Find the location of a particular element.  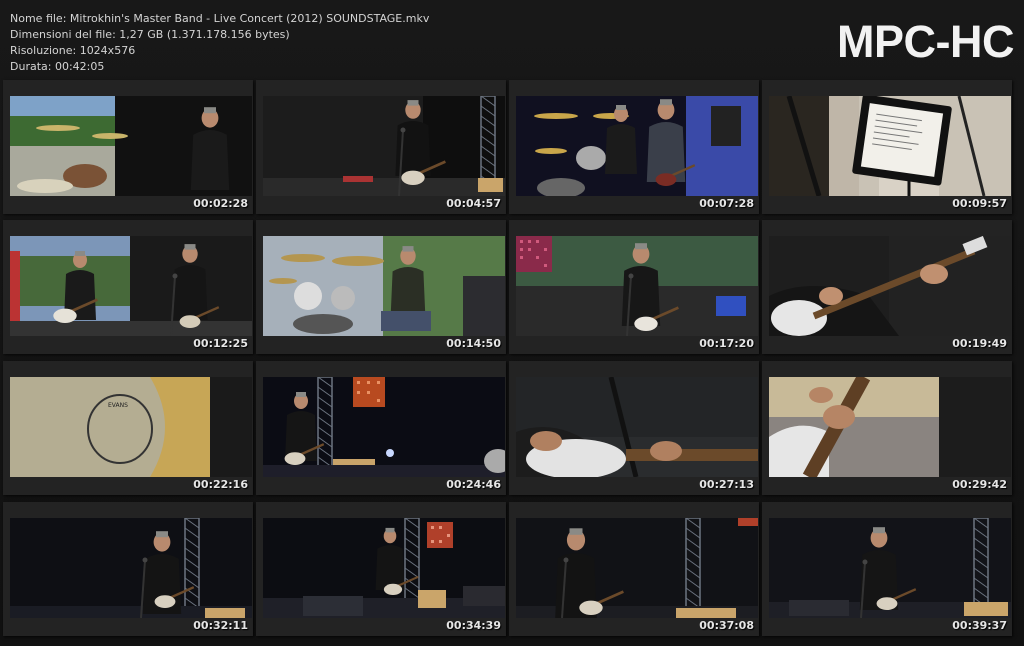

thumbnail-frame: 00:14:50 is located at coordinates (381, 287).